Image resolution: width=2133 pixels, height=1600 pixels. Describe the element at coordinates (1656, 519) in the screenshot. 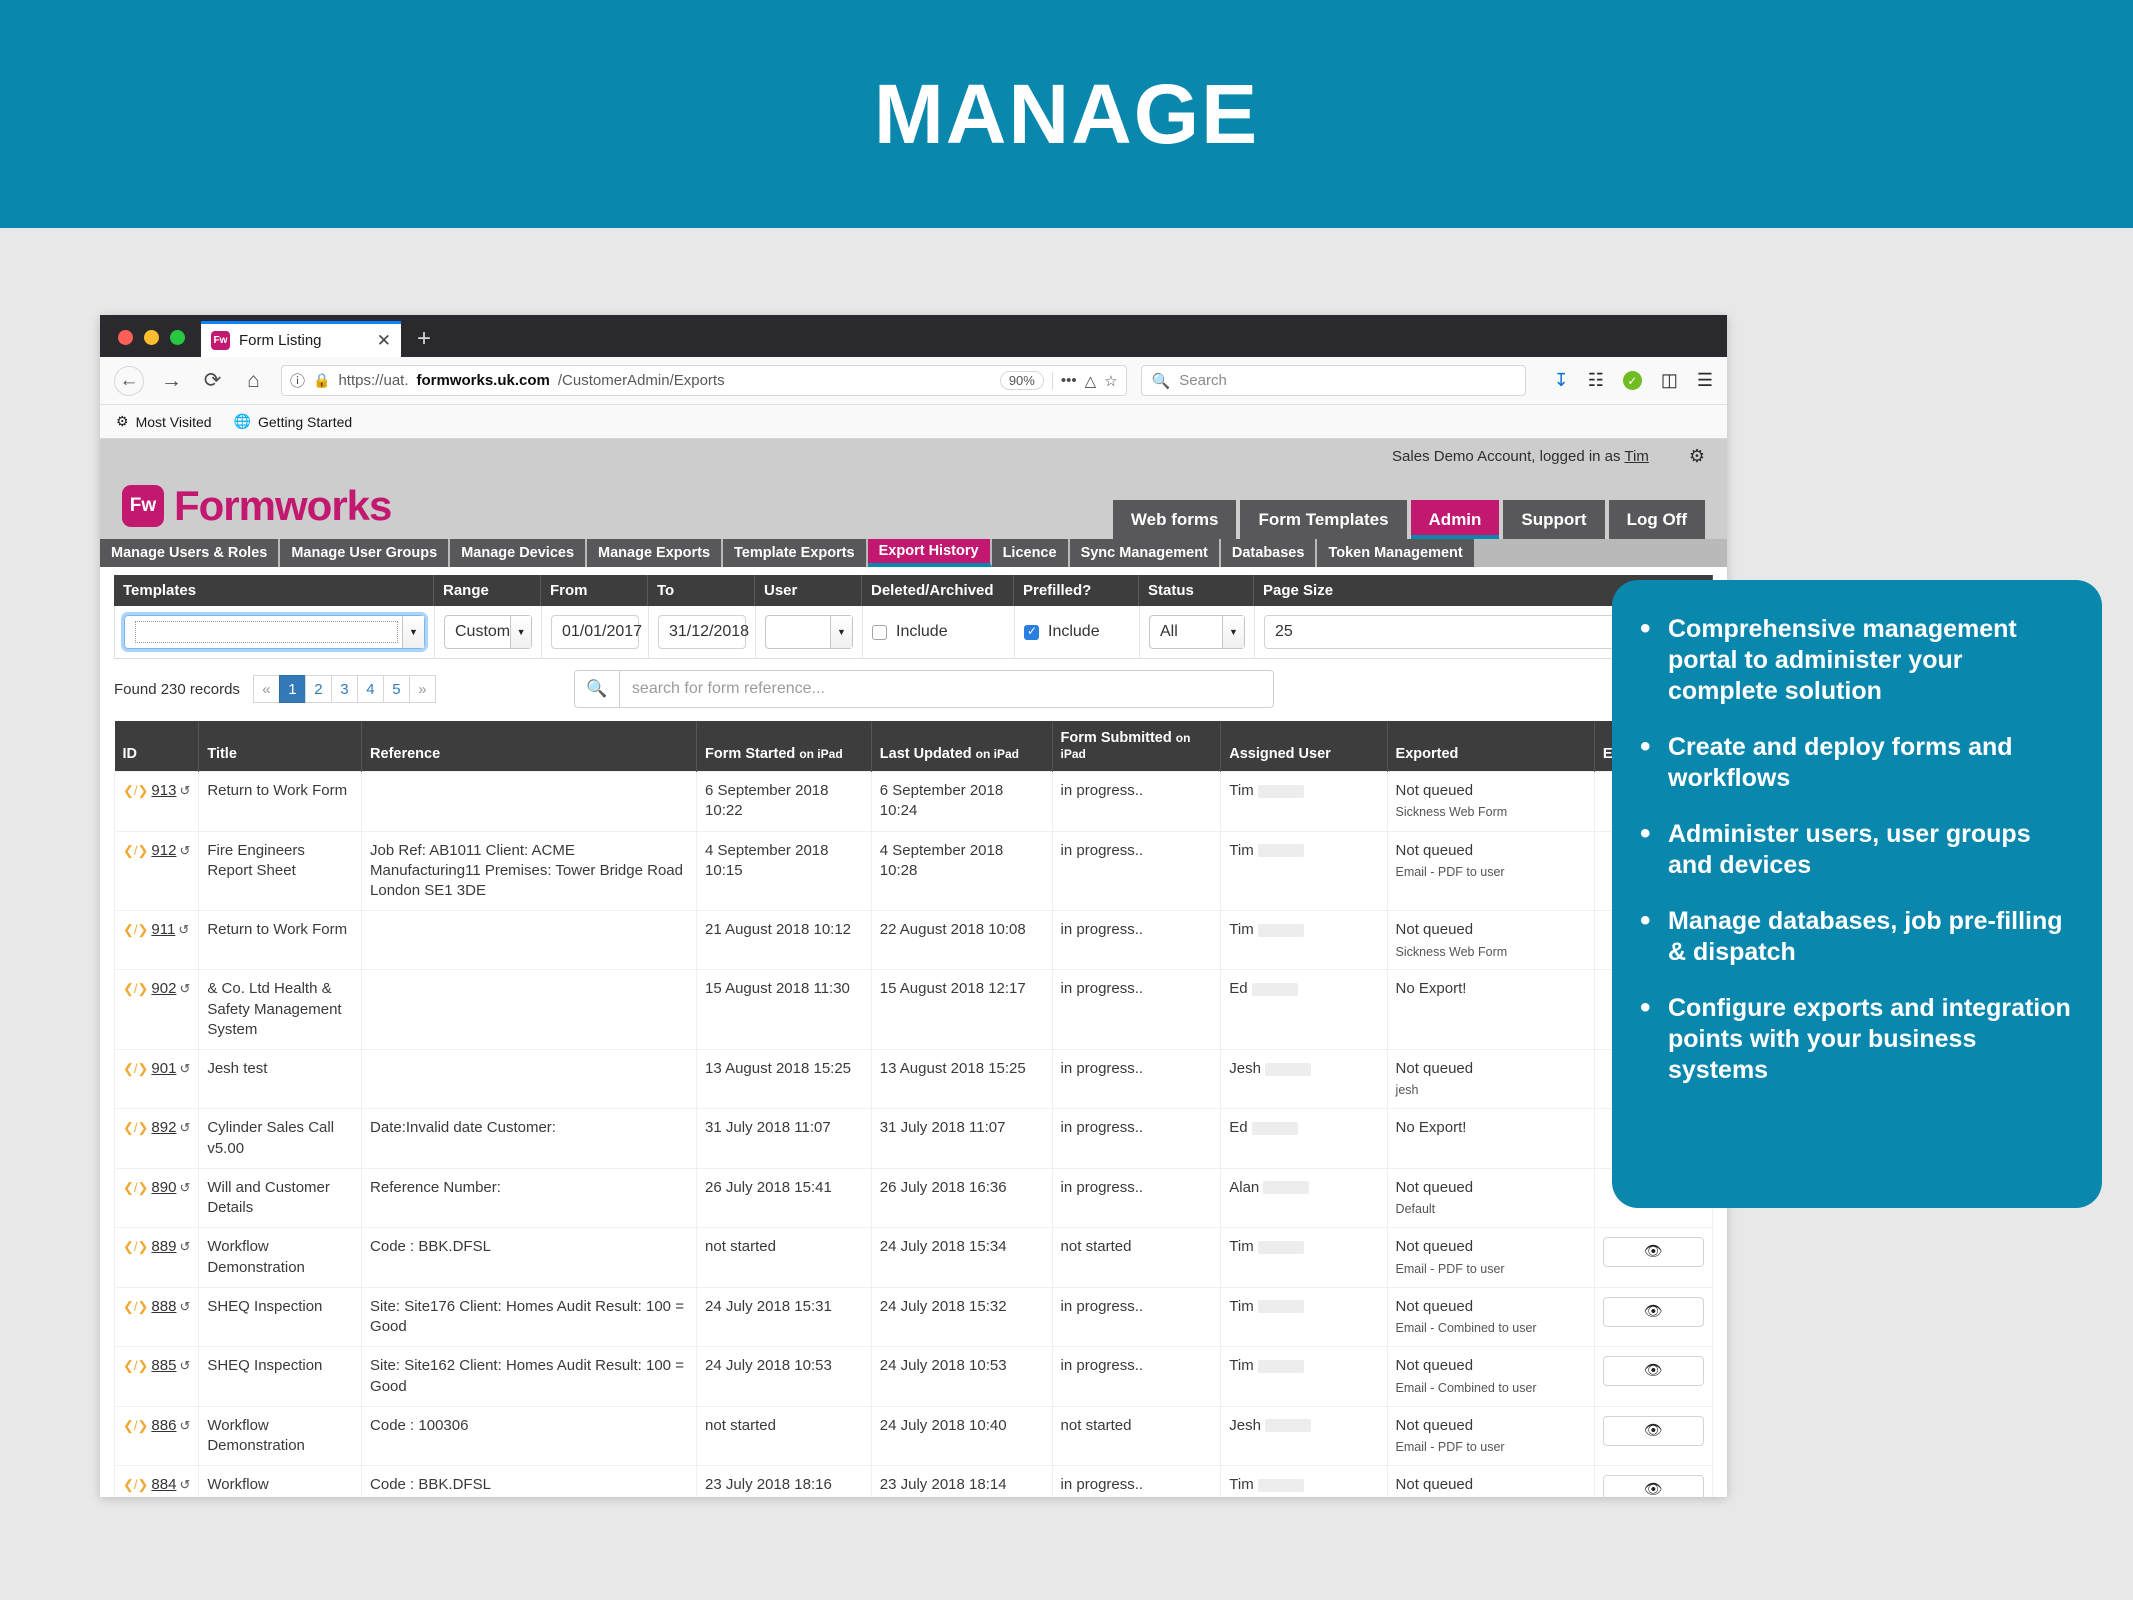

I see `nav-log-off: Log Off` at that location.